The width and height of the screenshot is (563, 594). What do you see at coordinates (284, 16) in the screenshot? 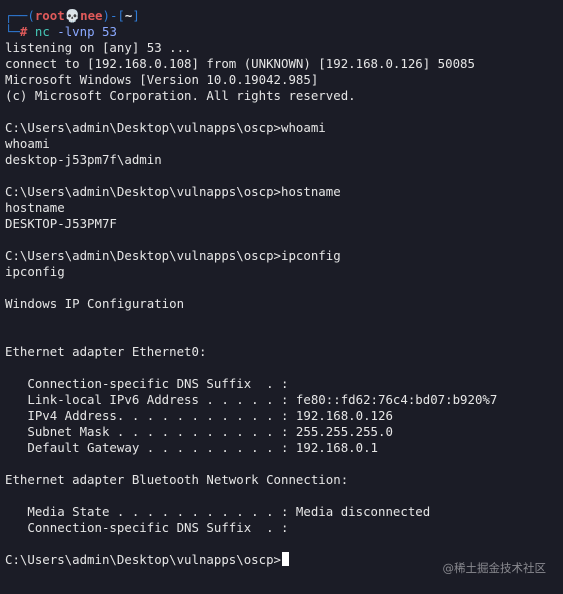
I see `prompt-line-top: ┌──(root💀nee)-[~]` at bounding box center [284, 16].